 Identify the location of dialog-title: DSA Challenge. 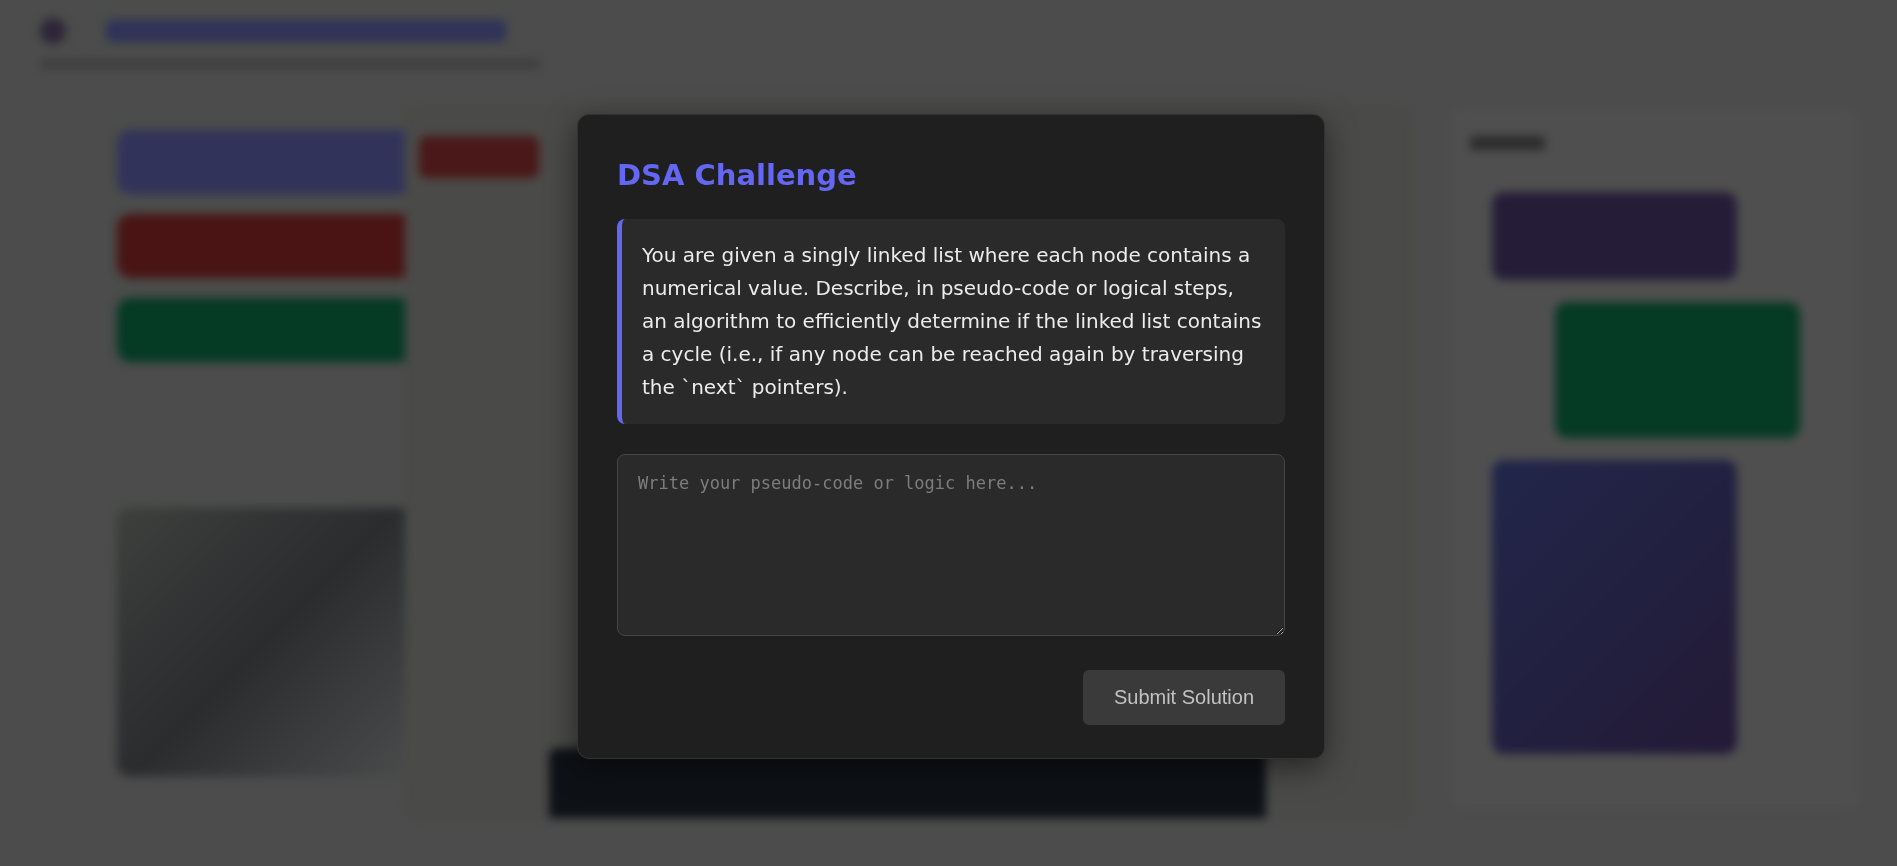
(737, 175).